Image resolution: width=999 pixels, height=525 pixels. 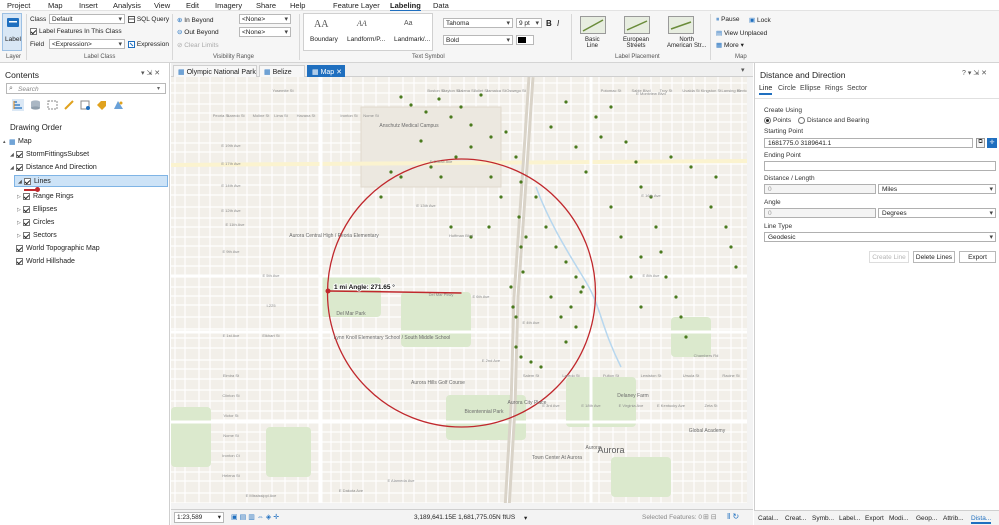 What do you see at coordinates (84, 168) in the screenshot?
I see `layer-row-distance-and-direction: ◢ Distance And Direction` at bounding box center [84, 168].